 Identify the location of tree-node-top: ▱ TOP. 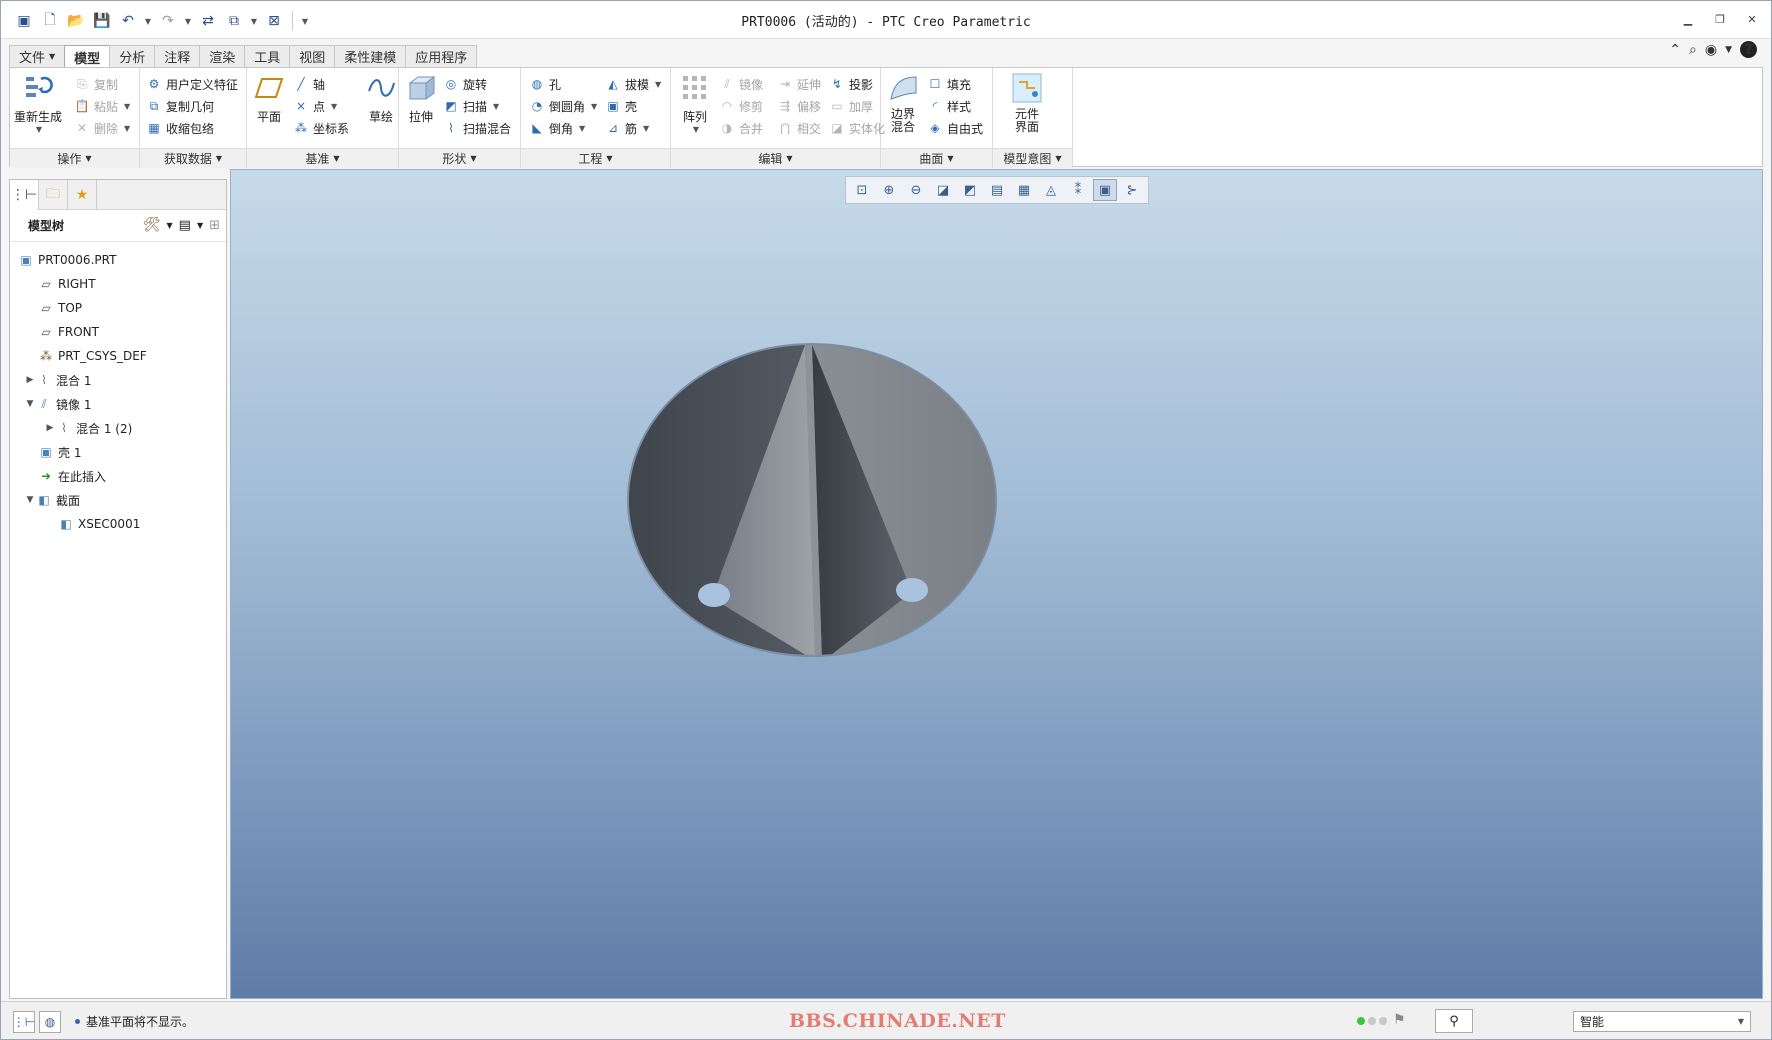
(118, 308).